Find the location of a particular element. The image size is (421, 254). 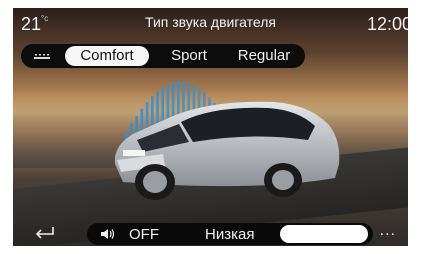

status-bar: 21°c Тип звука двигателя 12:00 is located at coordinates (210, 23).